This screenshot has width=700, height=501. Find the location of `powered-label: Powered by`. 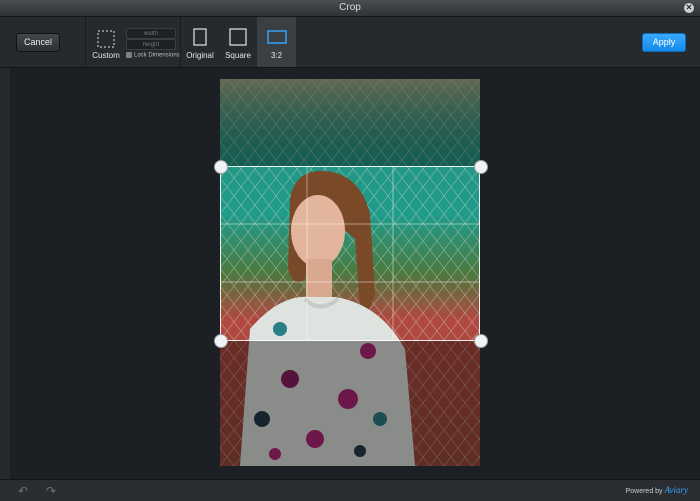

powered-label: Powered by is located at coordinates (644, 491).